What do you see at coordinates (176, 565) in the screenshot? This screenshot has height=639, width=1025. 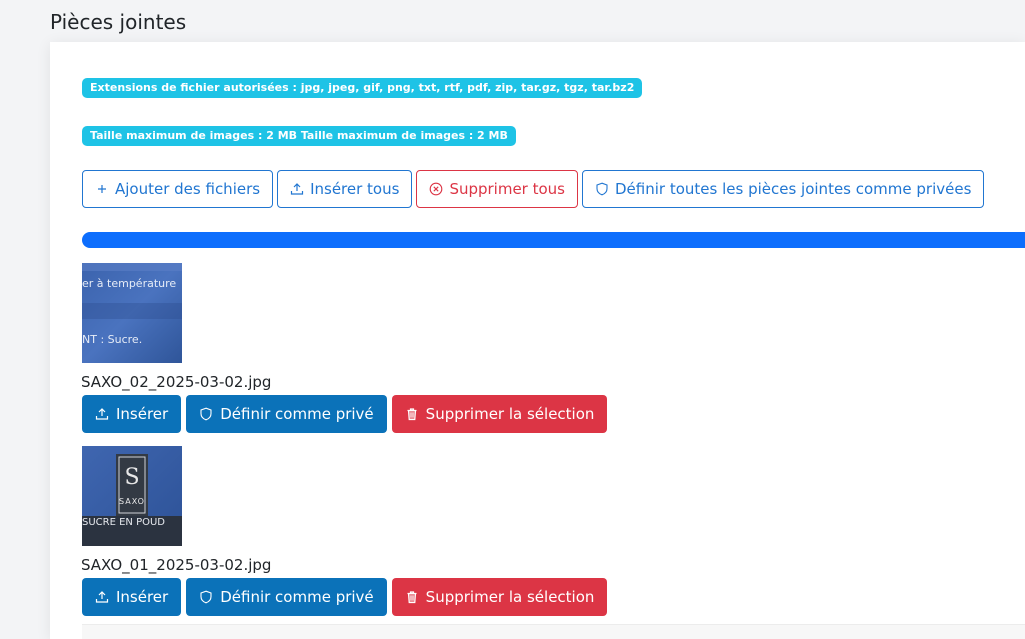 I see `attachment-filename: SAXO_01_2025-03-02.jpg` at bounding box center [176, 565].